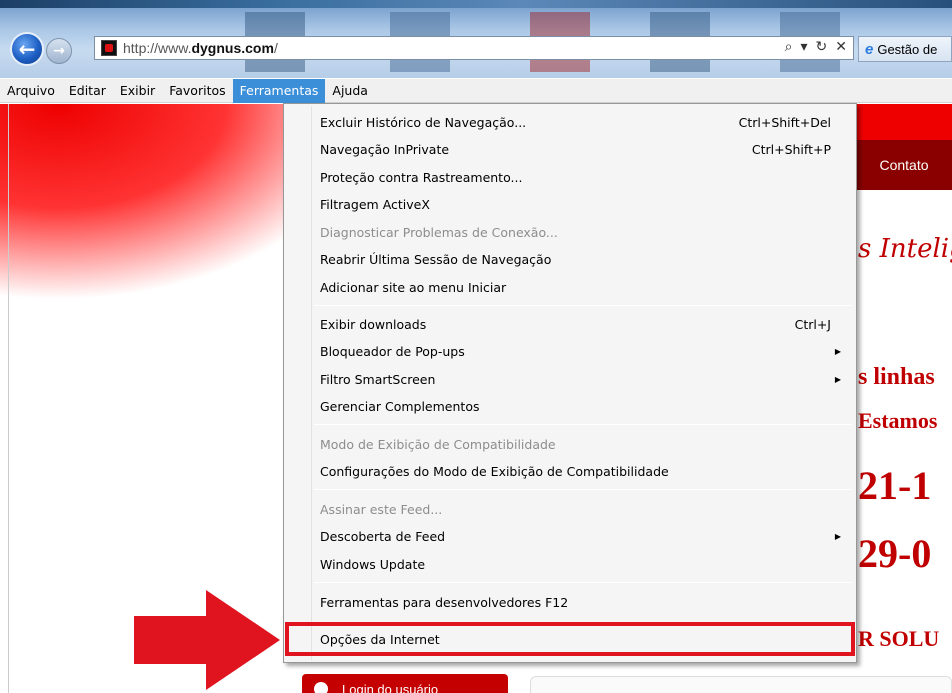 This screenshot has width=952, height=693. What do you see at coordinates (784, 122) in the screenshot?
I see `shortcut-text: Ctrl+Shift+Del` at bounding box center [784, 122].